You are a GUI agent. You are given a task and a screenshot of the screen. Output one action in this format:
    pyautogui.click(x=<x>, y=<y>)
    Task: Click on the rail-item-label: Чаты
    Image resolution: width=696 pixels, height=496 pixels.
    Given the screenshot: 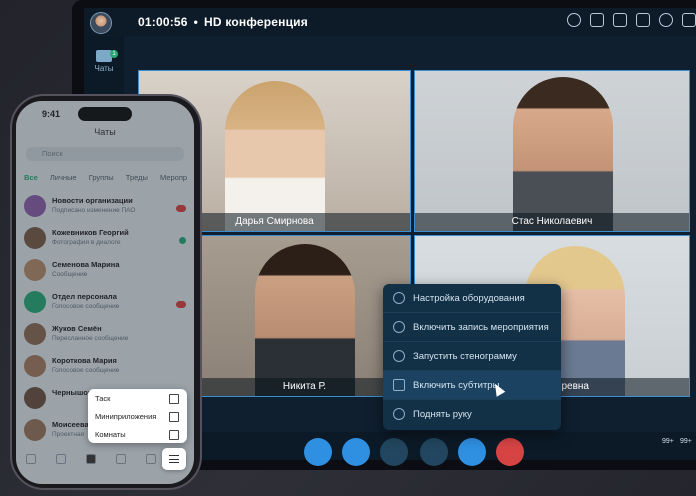 What is the action you would take?
    pyautogui.click(x=104, y=68)
    